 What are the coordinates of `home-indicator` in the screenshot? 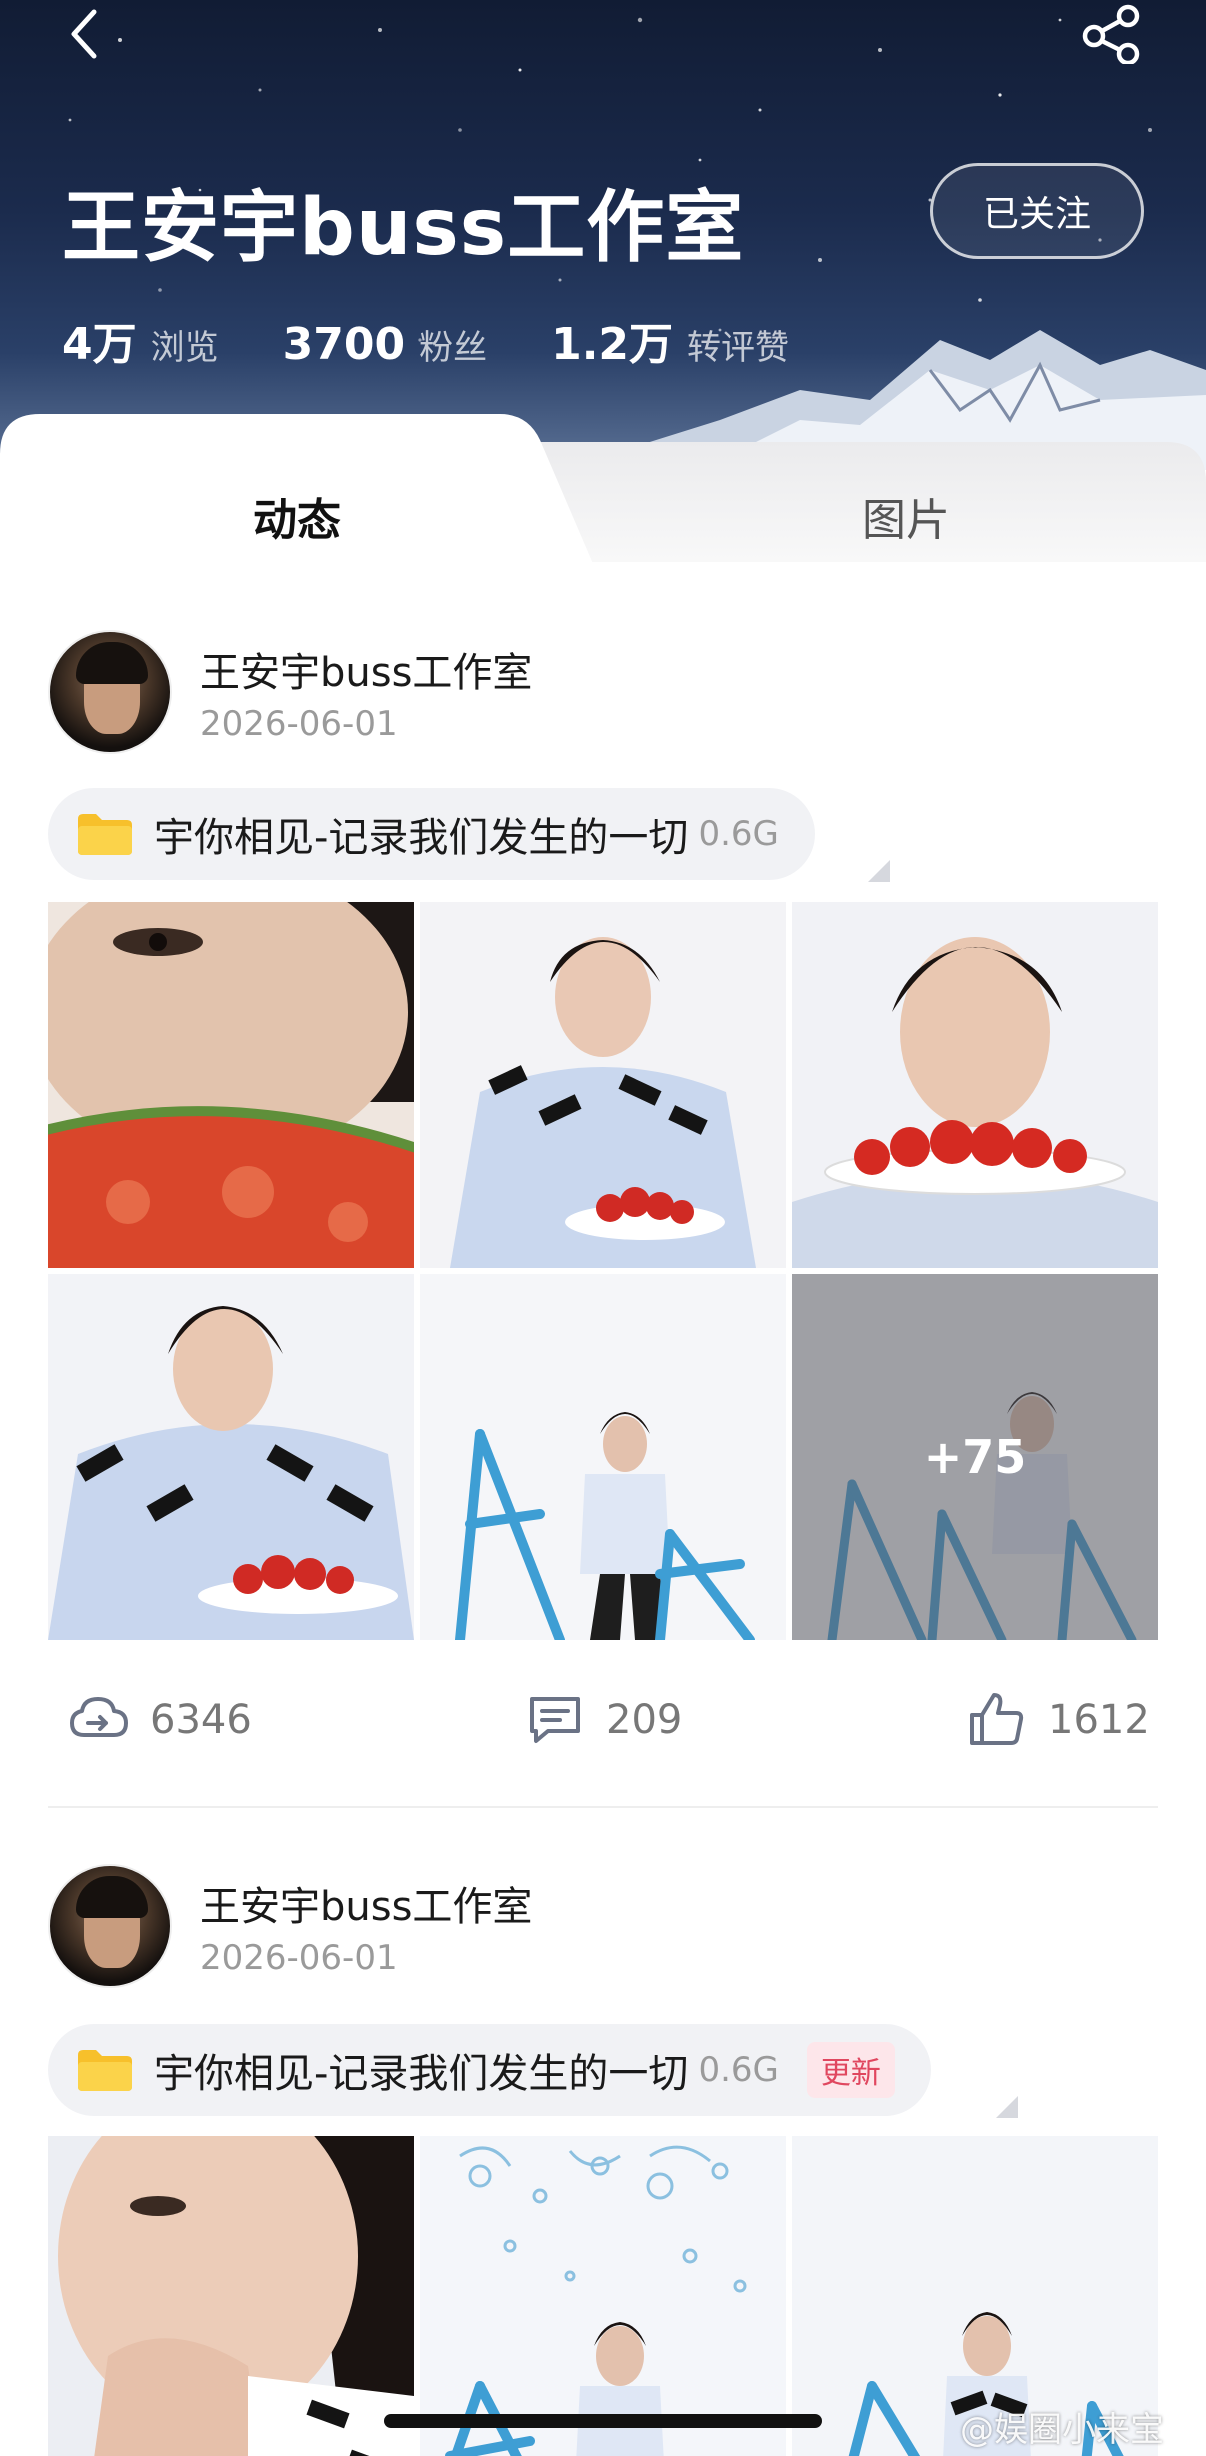 It's located at (603, 2421).